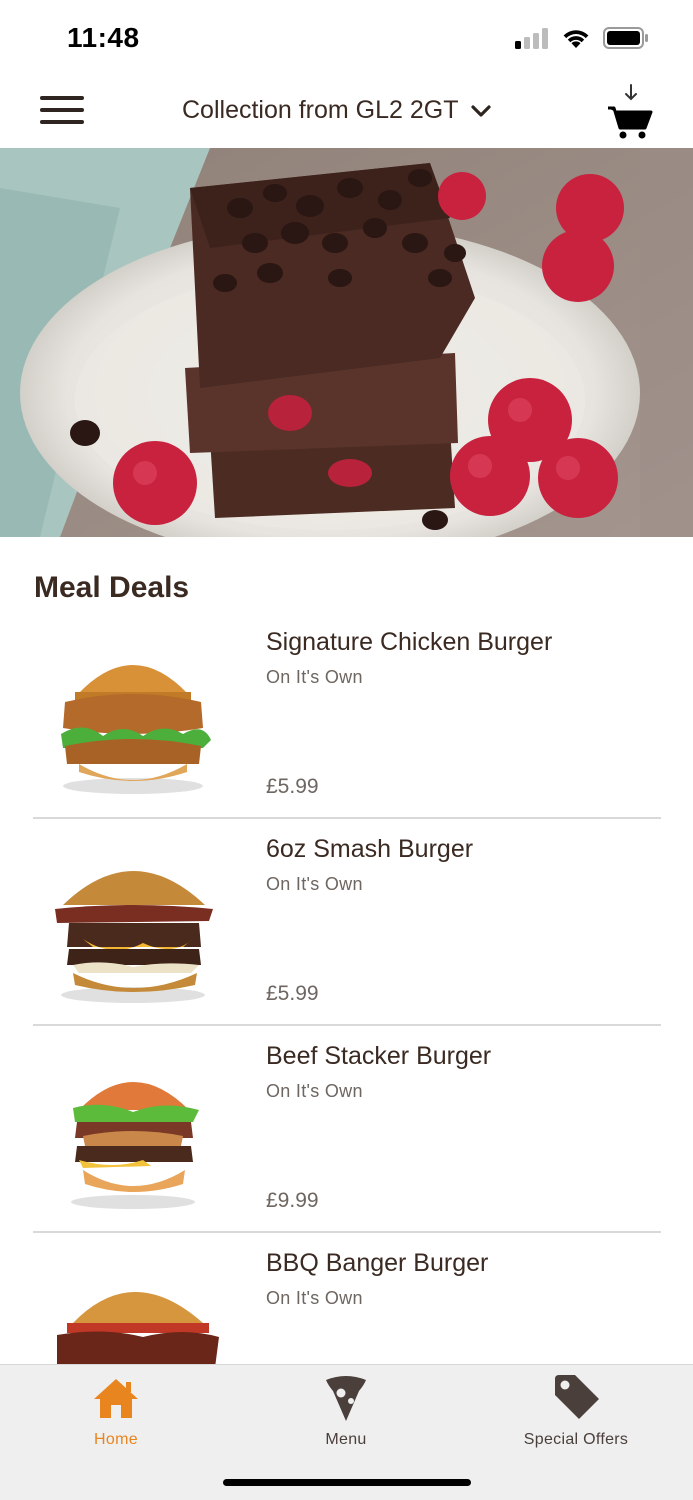 This screenshot has height=1500, width=693. What do you see at coordinates (531, 38) in the screenshot?
I see `signal-icon` at bounding box center [531, 38].